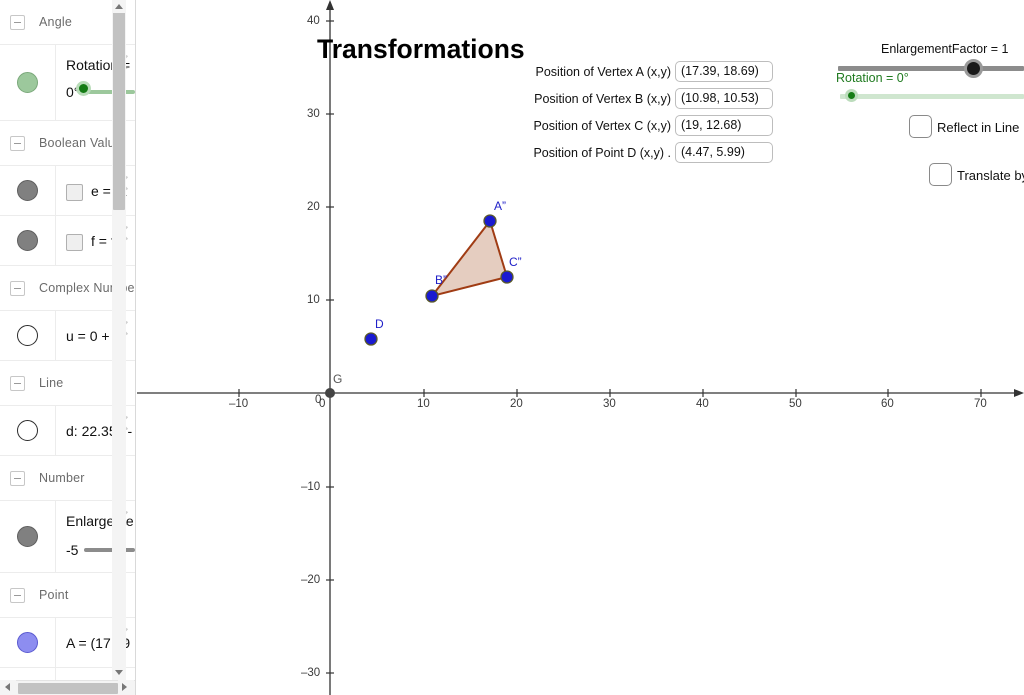 This screenshot has width=1024, height=695. Describe the element at coordinates (119, 340) in the screenshot. I see `sidebar-vertical-scrollbar` at that location.